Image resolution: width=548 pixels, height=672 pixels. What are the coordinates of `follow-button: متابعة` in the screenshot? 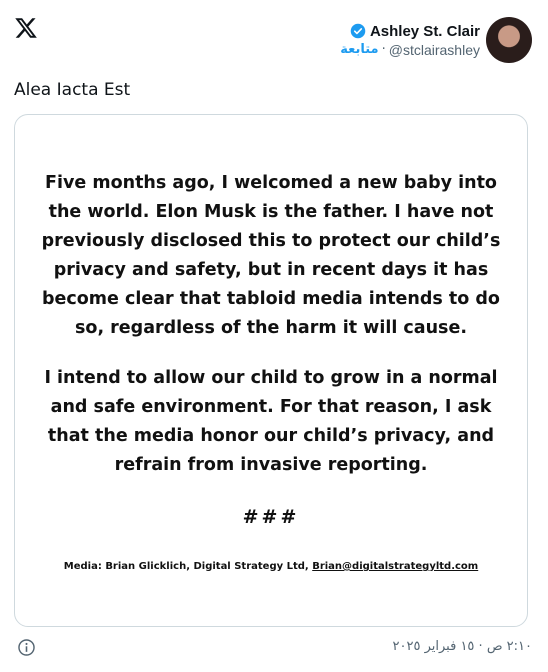 It's located at (359, 49).